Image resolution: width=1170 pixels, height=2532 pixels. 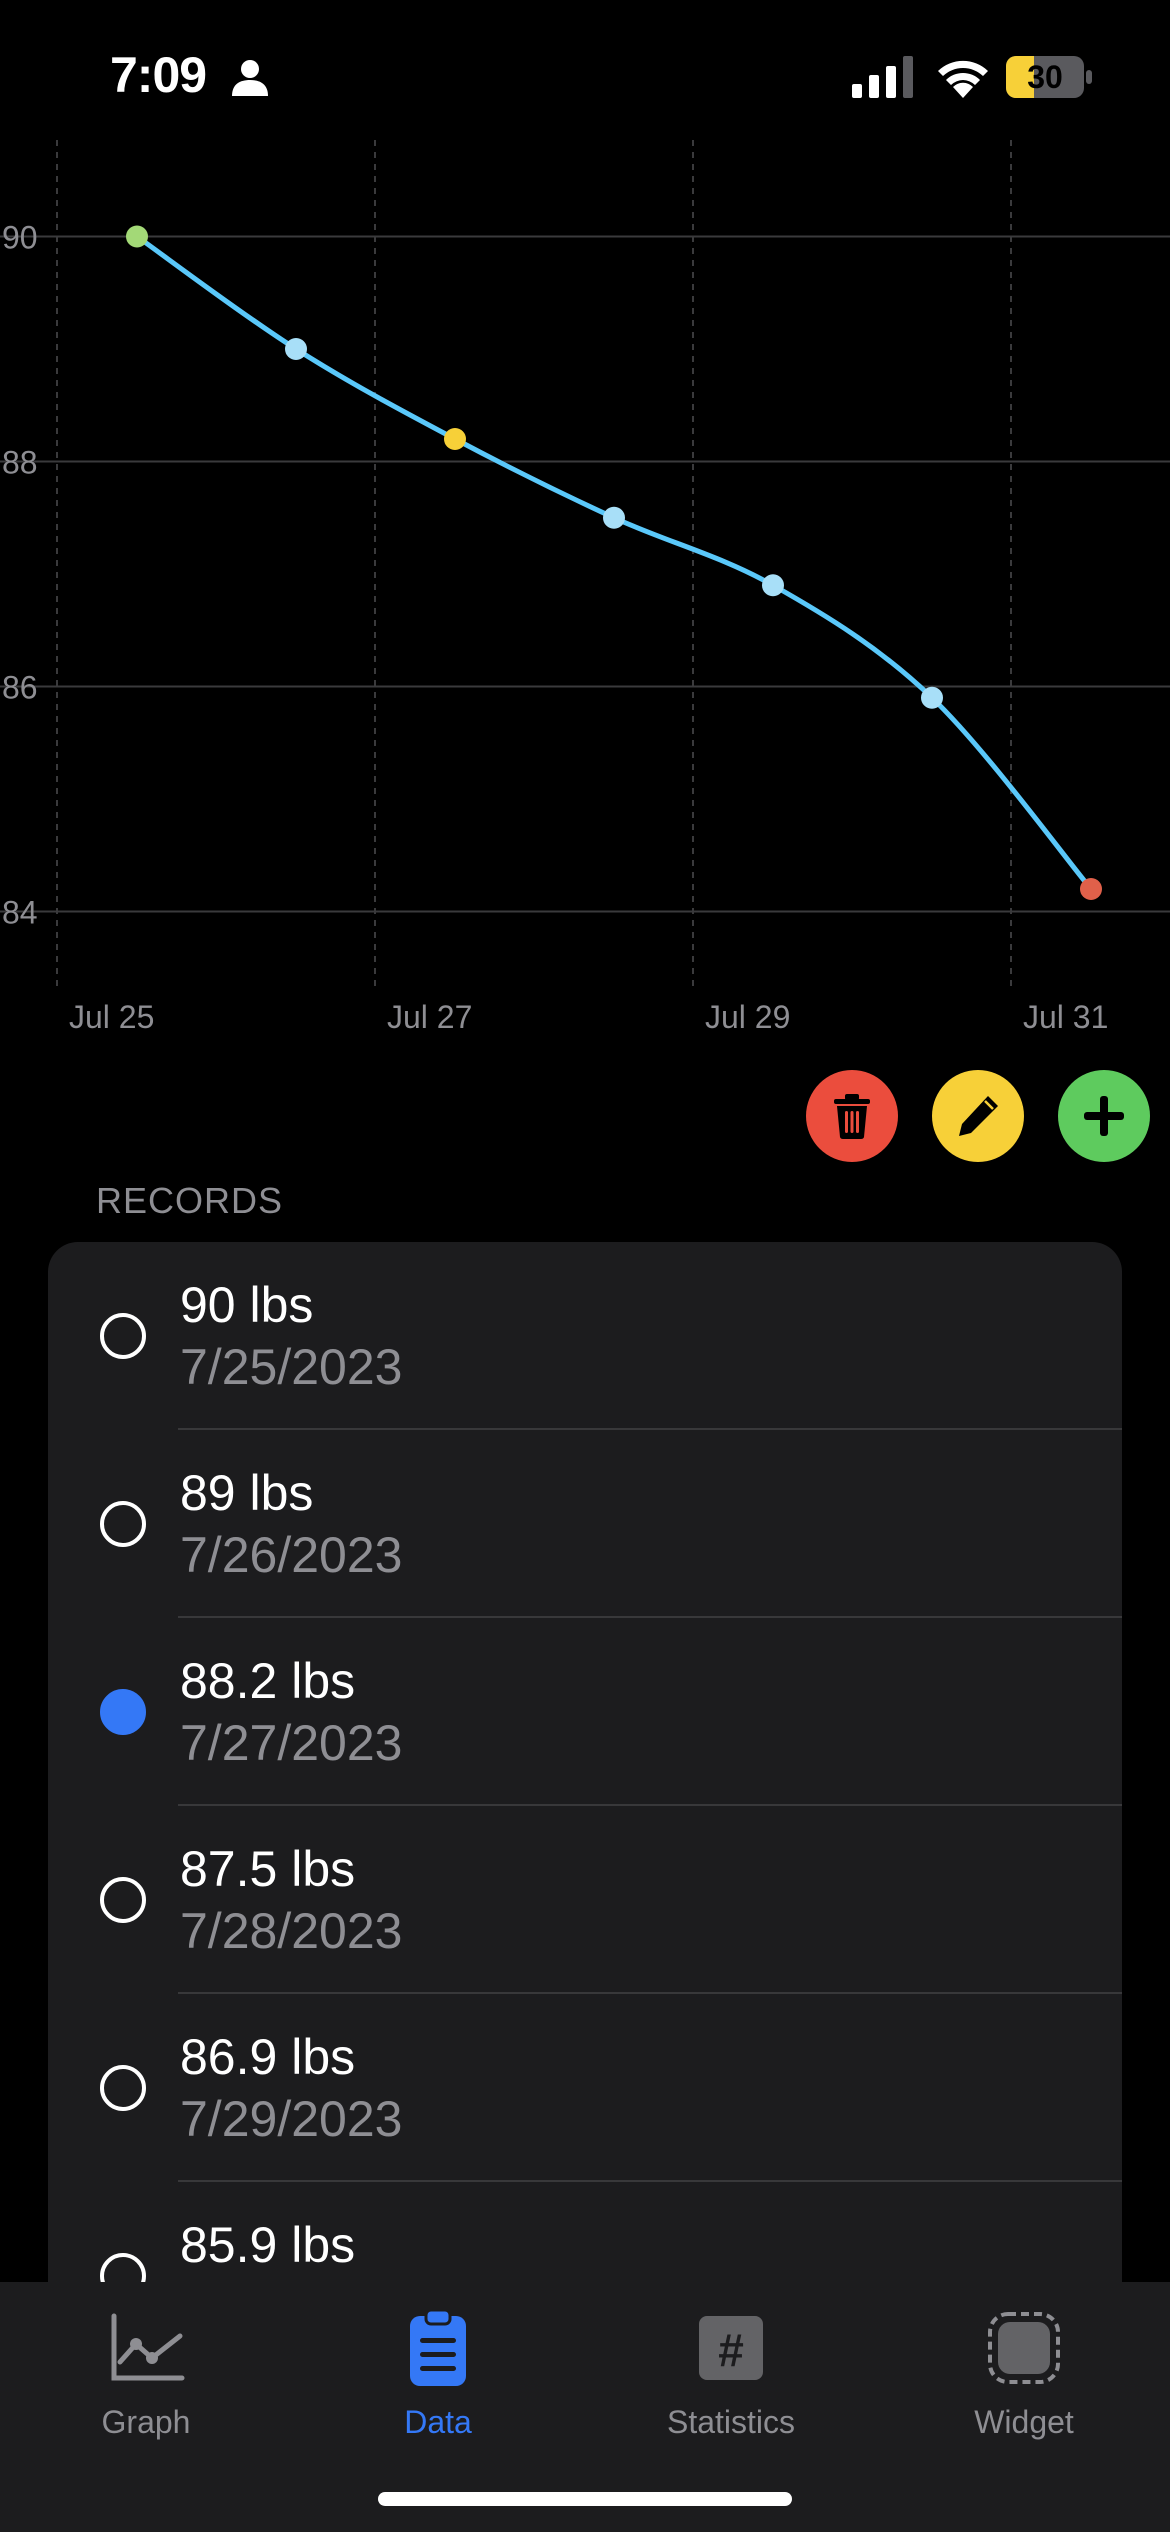 What do you see at coordinates (268, 2245) in the screenshot?
I see `record-weight: 85.9 lbs` at bounding box center [268, 2245].